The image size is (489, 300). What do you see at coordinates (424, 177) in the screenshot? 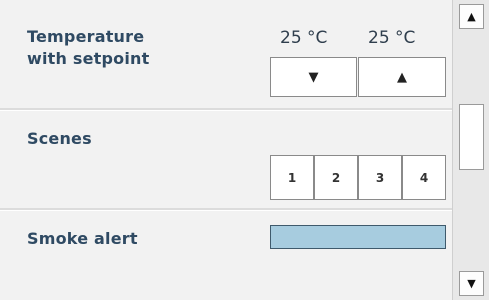
I see `scene-button-4: 4` at bounding box center [424, 177].